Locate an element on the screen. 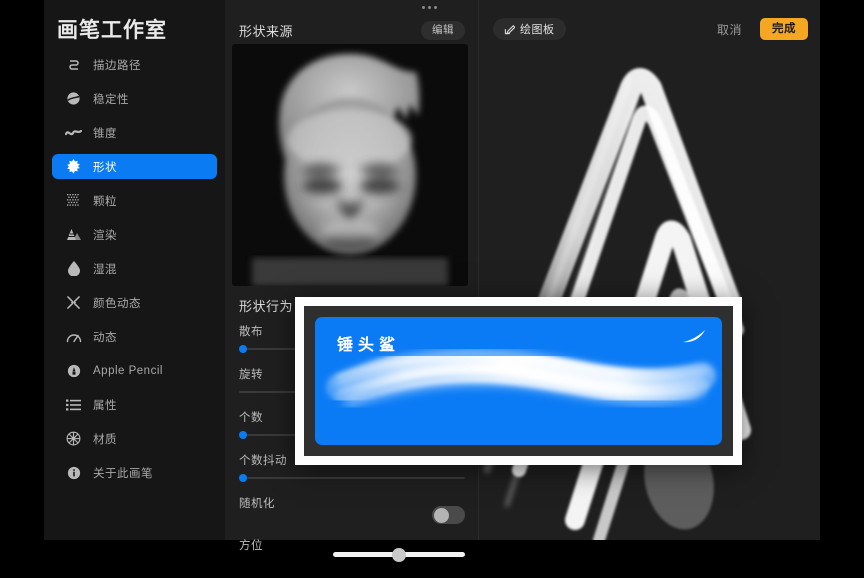 The height and width of the screenshot is (578, 864). right-black-bar is located at coordinates (842, 270).